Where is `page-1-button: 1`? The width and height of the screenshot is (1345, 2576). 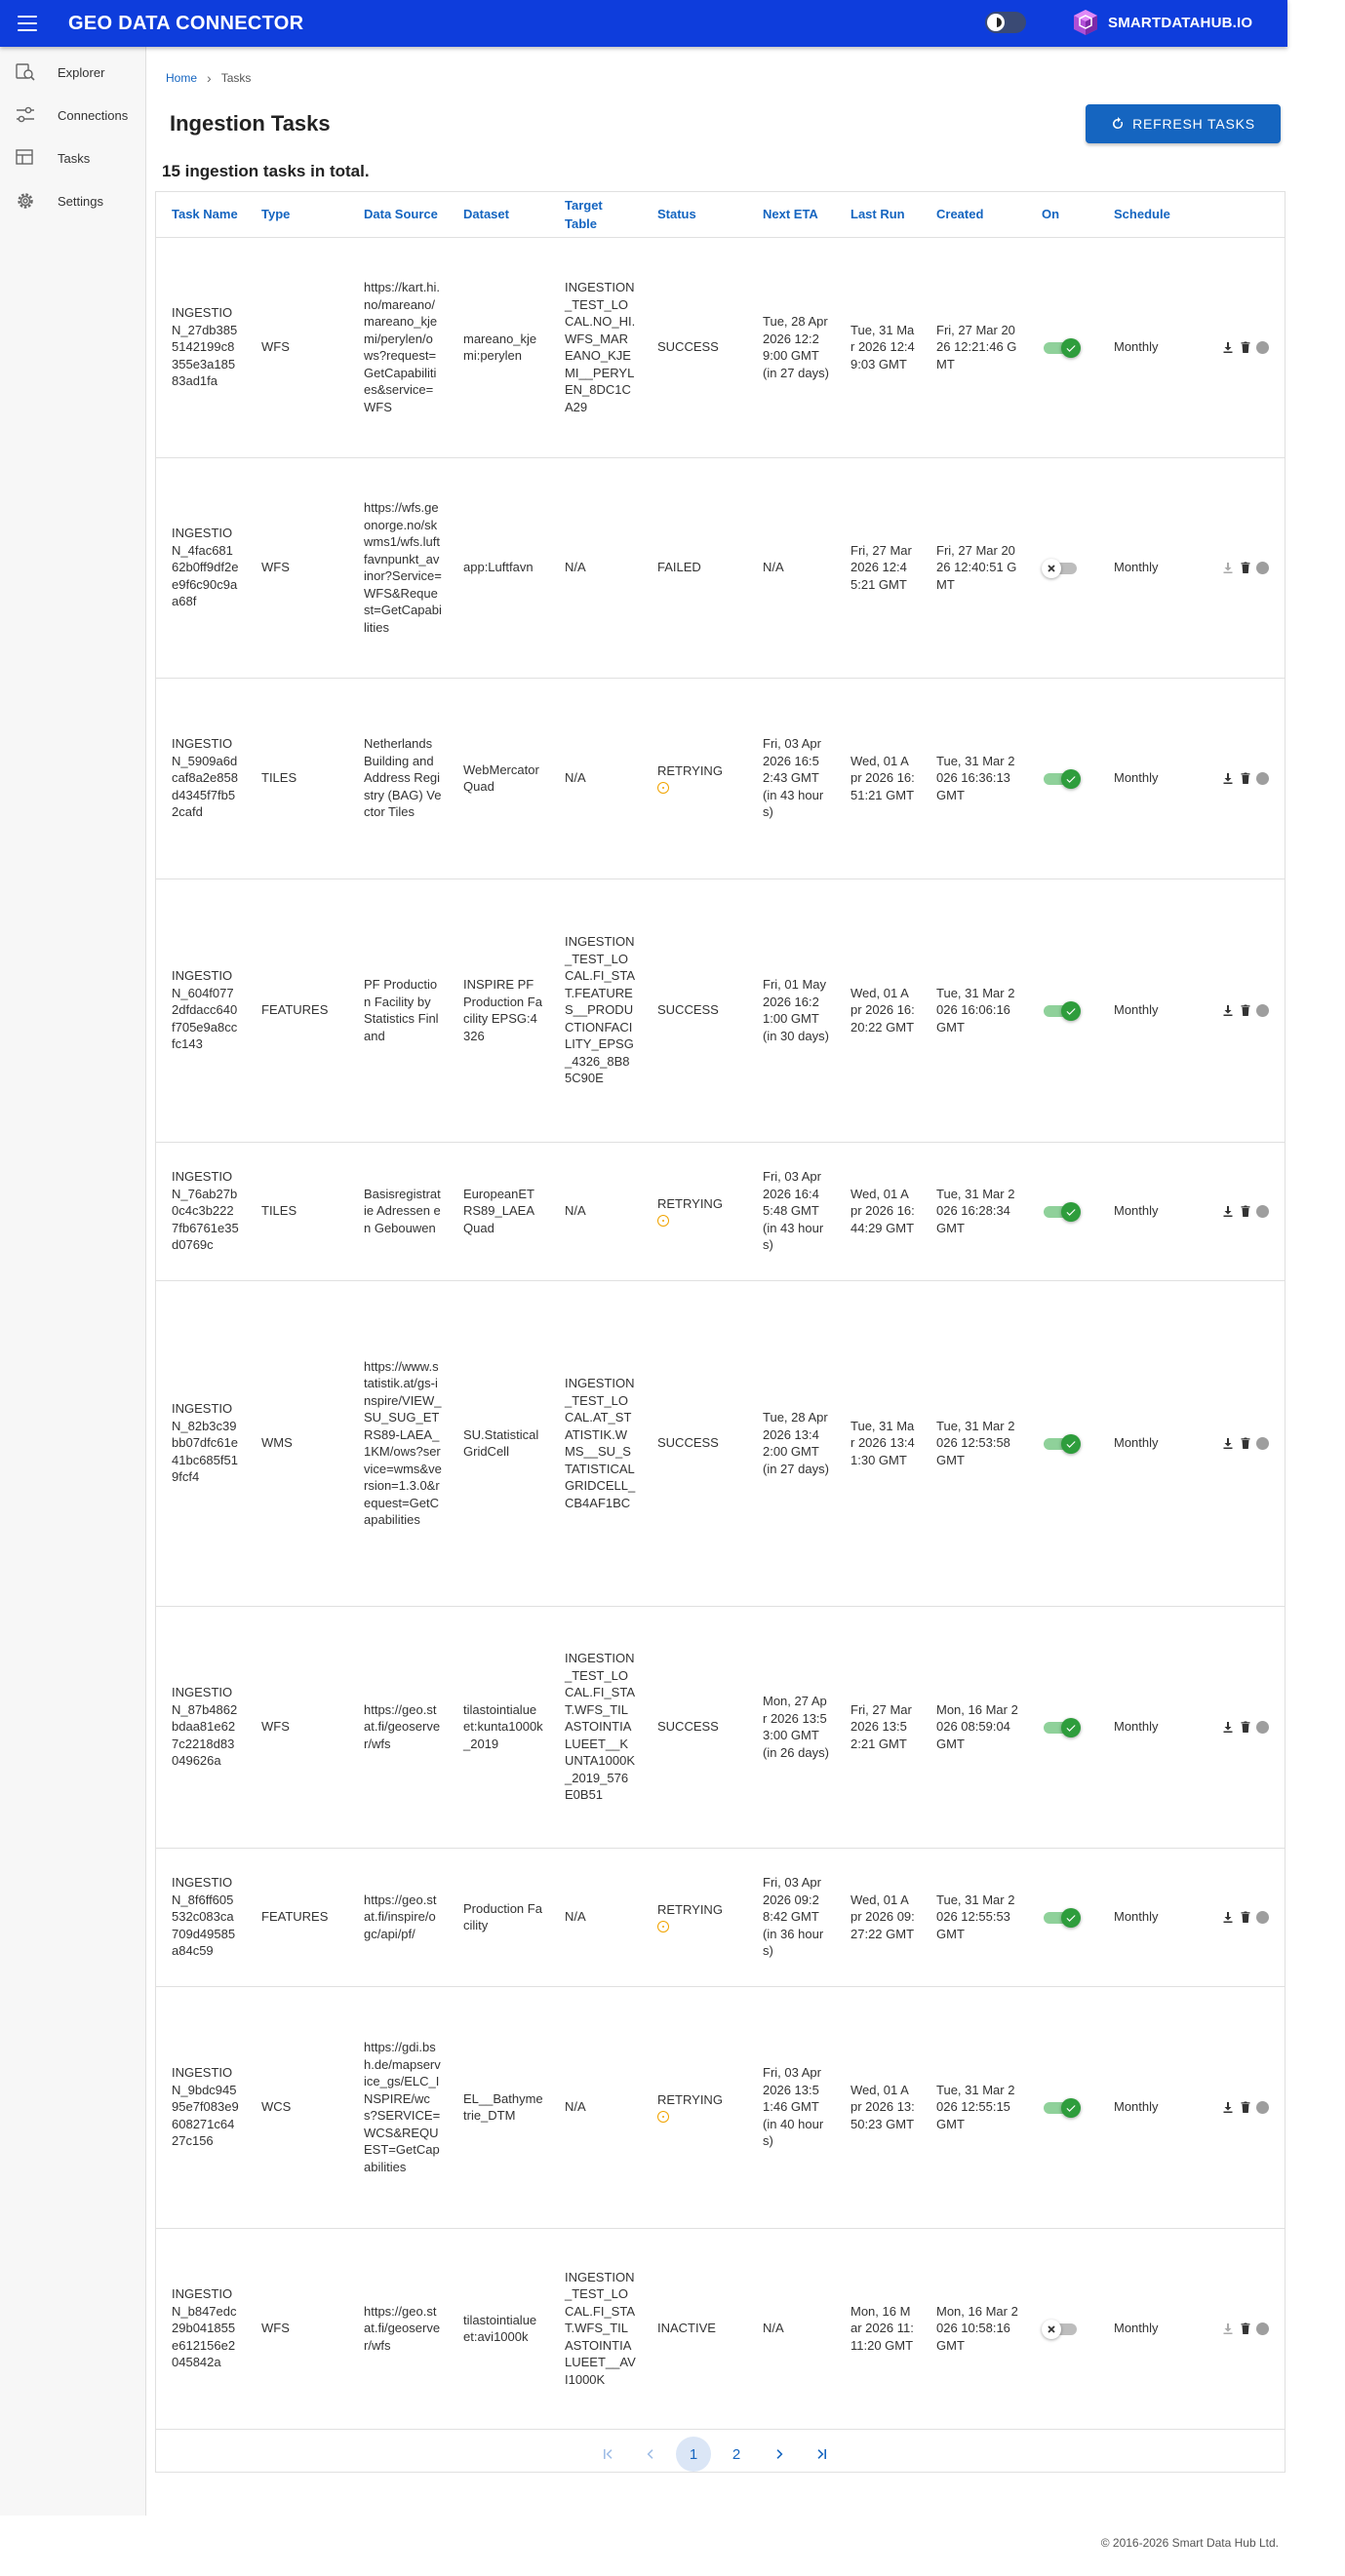 page-1-button: 1 is located at coordinates (693, 2454).